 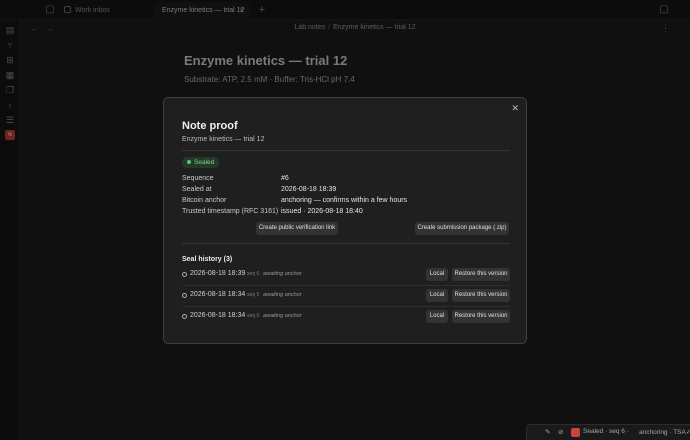 I want to click on status-bar: ✎ ⊘ Sealed · seq 6 · anchoring · TSA✓, so click(x=608, y=432).